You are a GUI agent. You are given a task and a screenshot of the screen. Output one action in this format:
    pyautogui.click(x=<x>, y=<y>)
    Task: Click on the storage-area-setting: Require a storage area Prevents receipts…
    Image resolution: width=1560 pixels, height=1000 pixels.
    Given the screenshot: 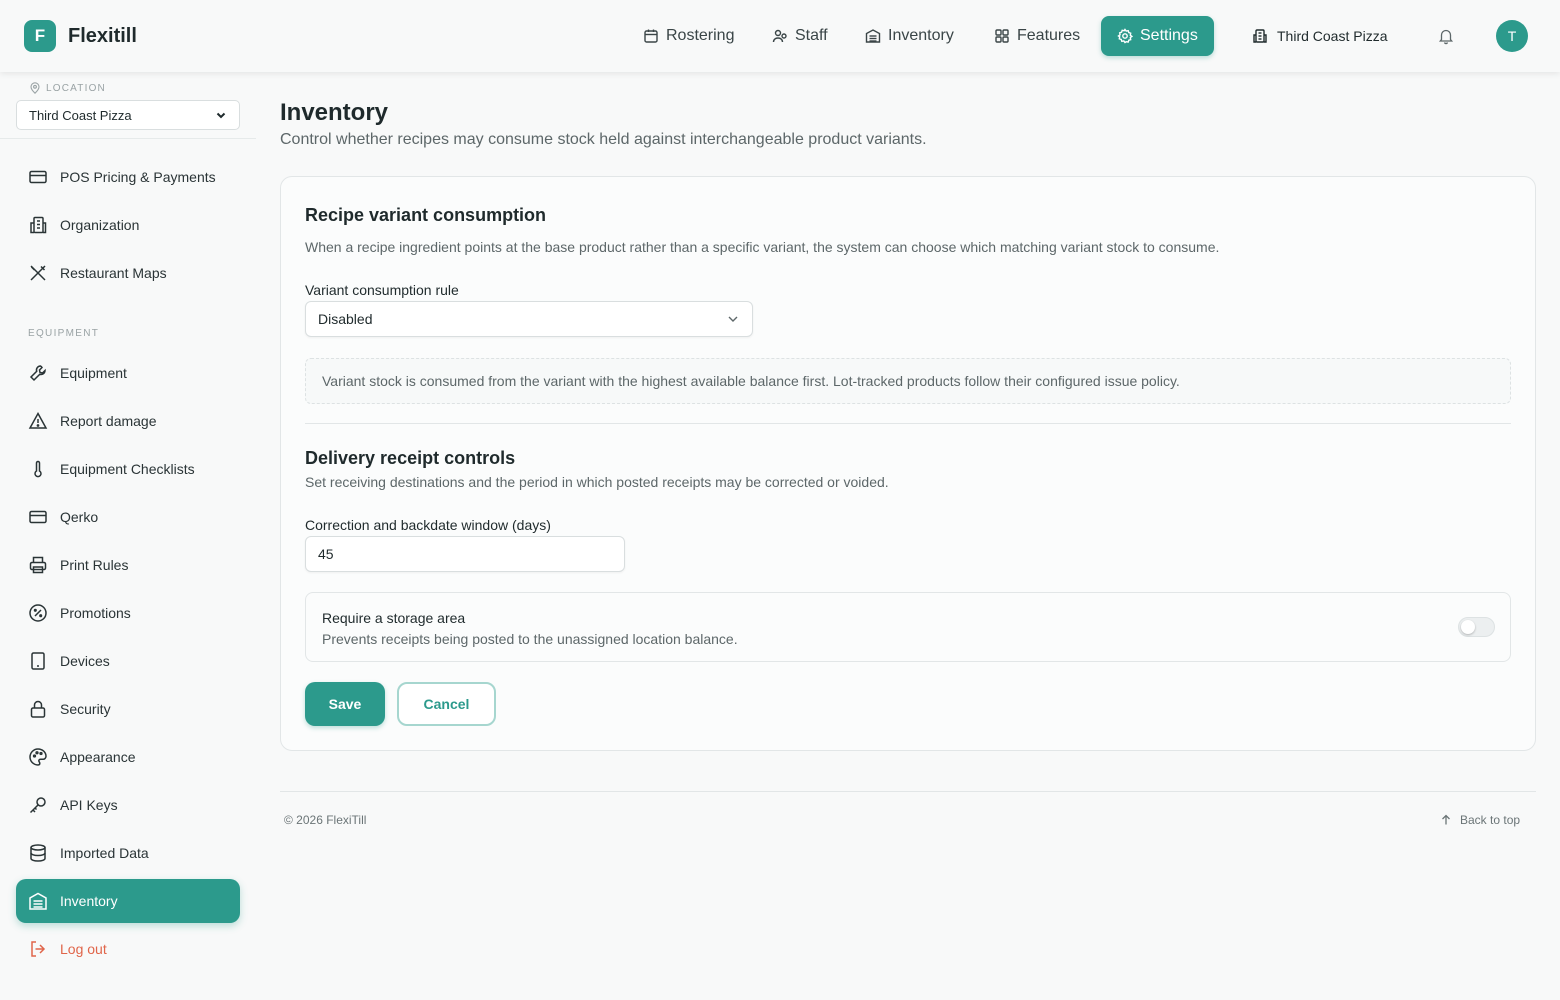 What is the action you would take?
    pyautogui.click(x=908, y=627)
    